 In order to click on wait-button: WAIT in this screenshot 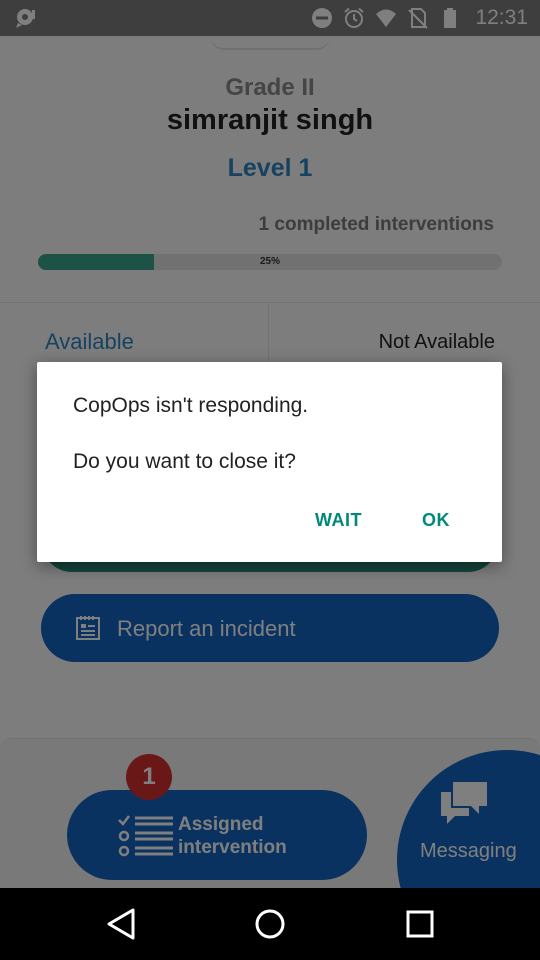, I will do `click(338, 520)`.